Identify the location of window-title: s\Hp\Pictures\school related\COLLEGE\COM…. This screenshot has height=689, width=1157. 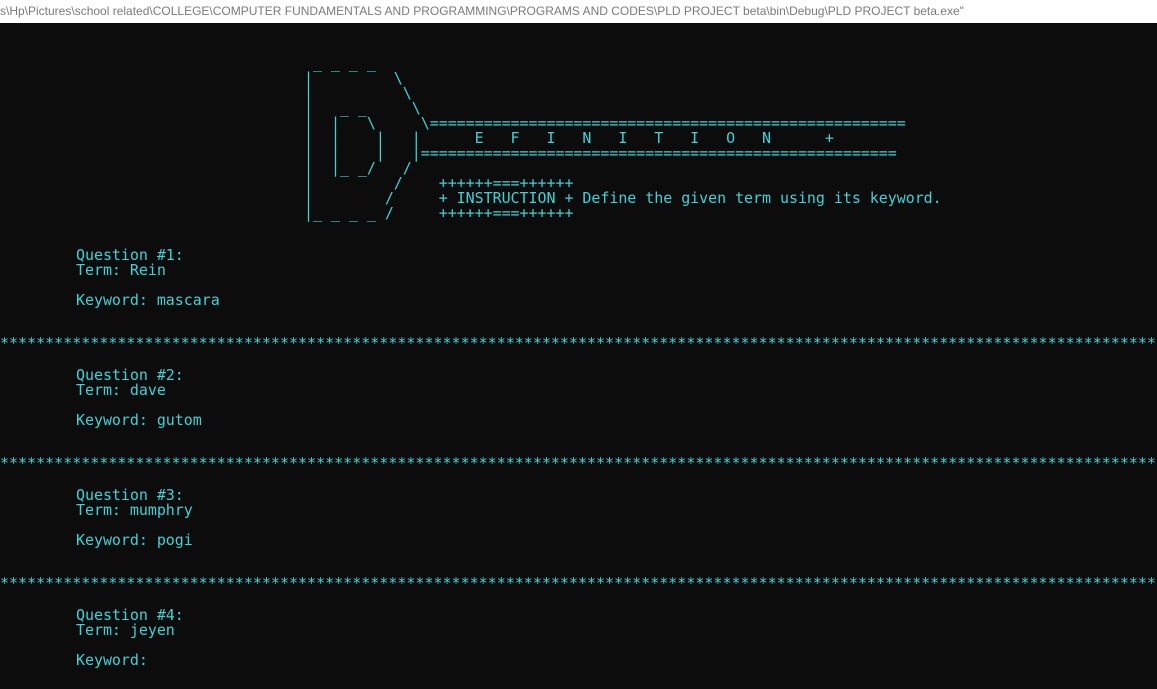
(482, 11).